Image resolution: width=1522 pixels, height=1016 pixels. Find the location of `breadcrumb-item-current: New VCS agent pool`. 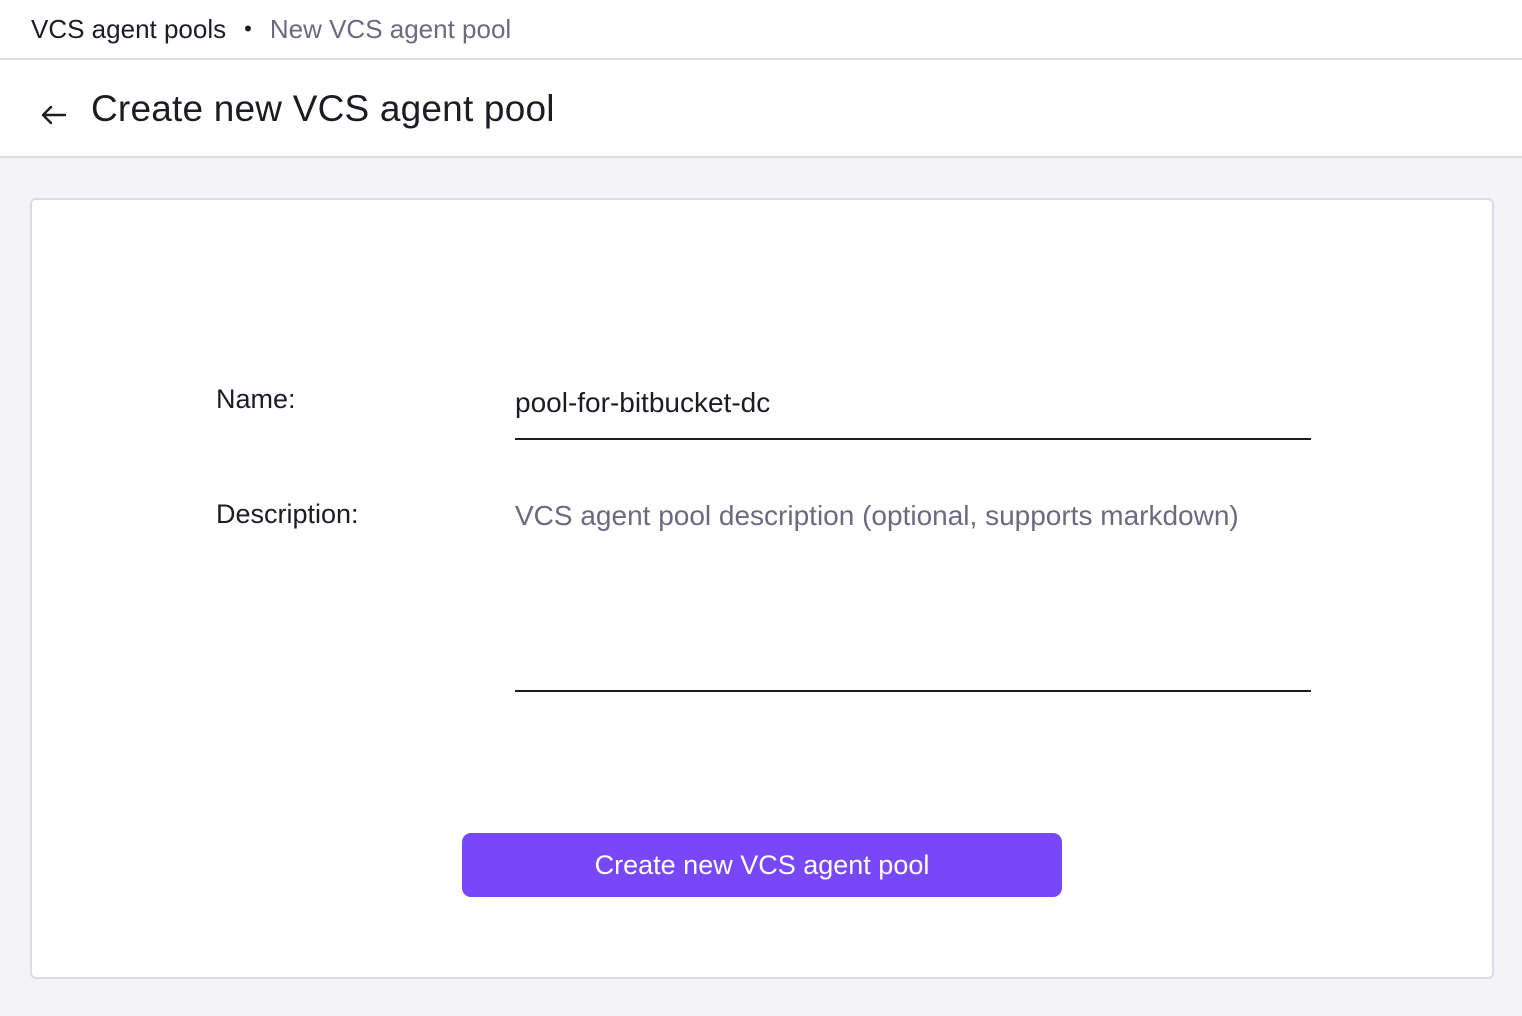

breadcrumb-item-current: New VCS agent pool is located at coordinates (390, 28).